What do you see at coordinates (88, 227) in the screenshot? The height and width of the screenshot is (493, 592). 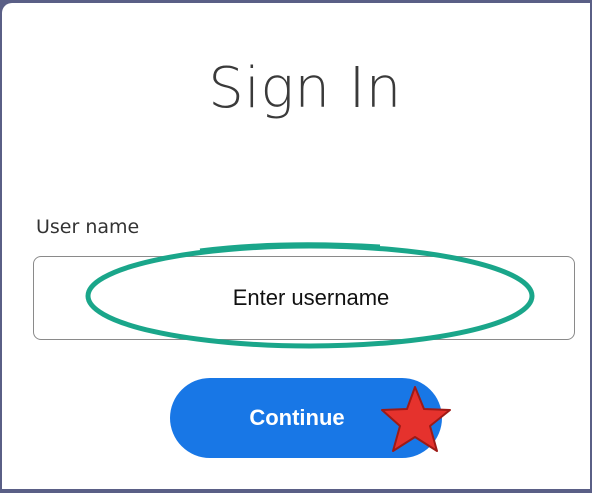 I see `username-label: User name` at bounding box center [88, 227].